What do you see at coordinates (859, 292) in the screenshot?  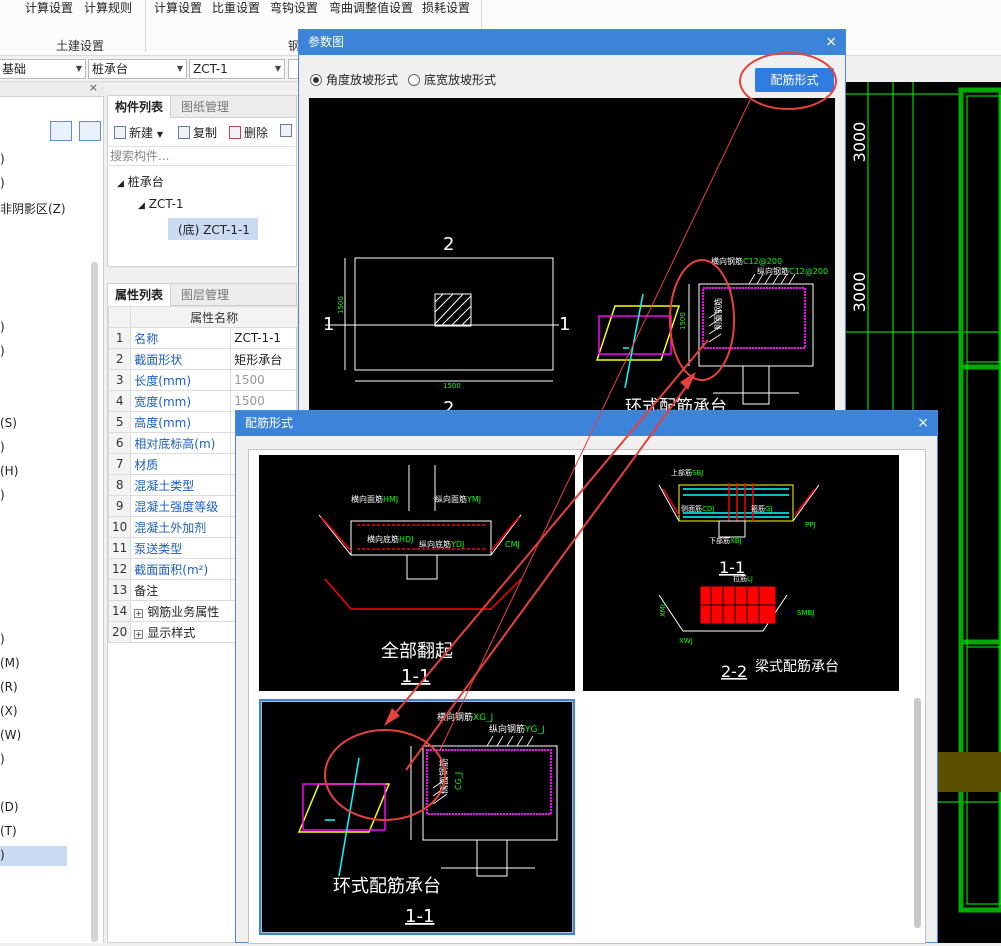 I see `dimension-label: 3000` at bounding box center [859, 292].